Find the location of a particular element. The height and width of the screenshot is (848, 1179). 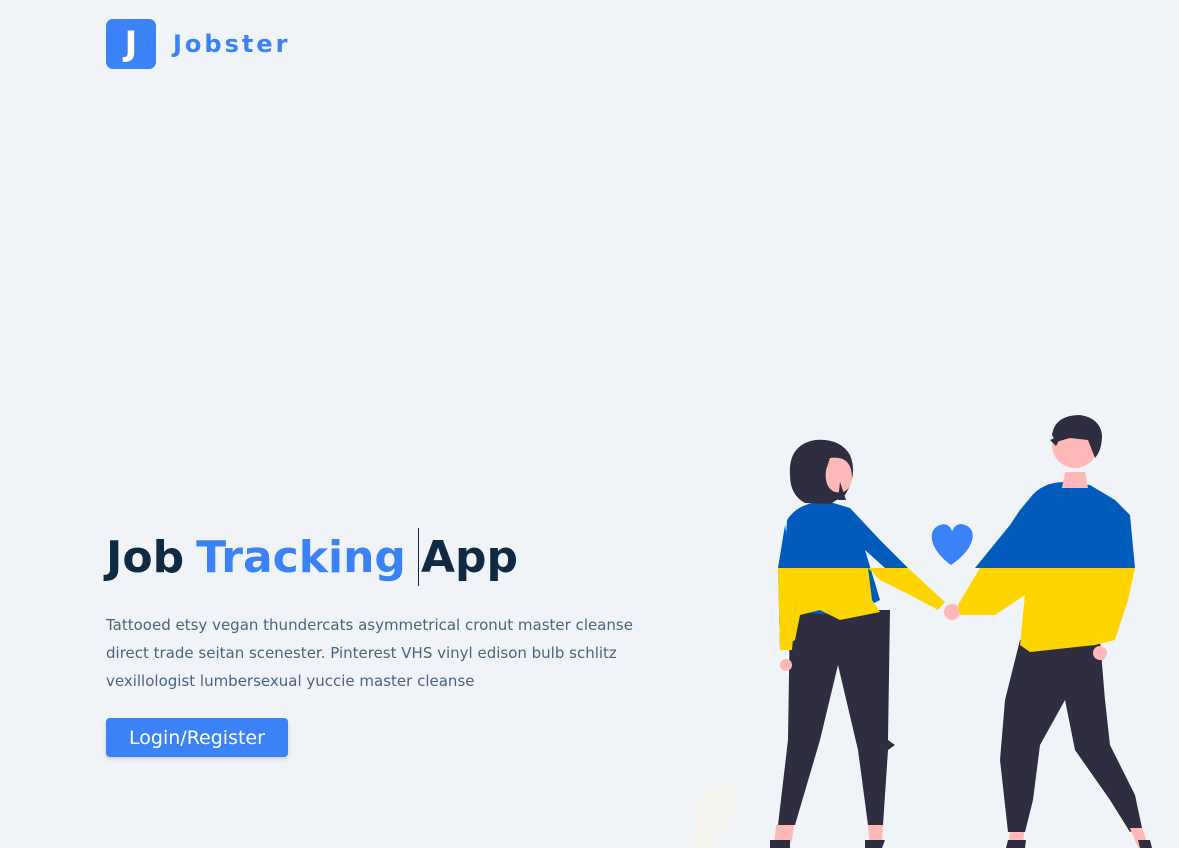

login-register-button: Login/Register is located at coordinates (197, 737).